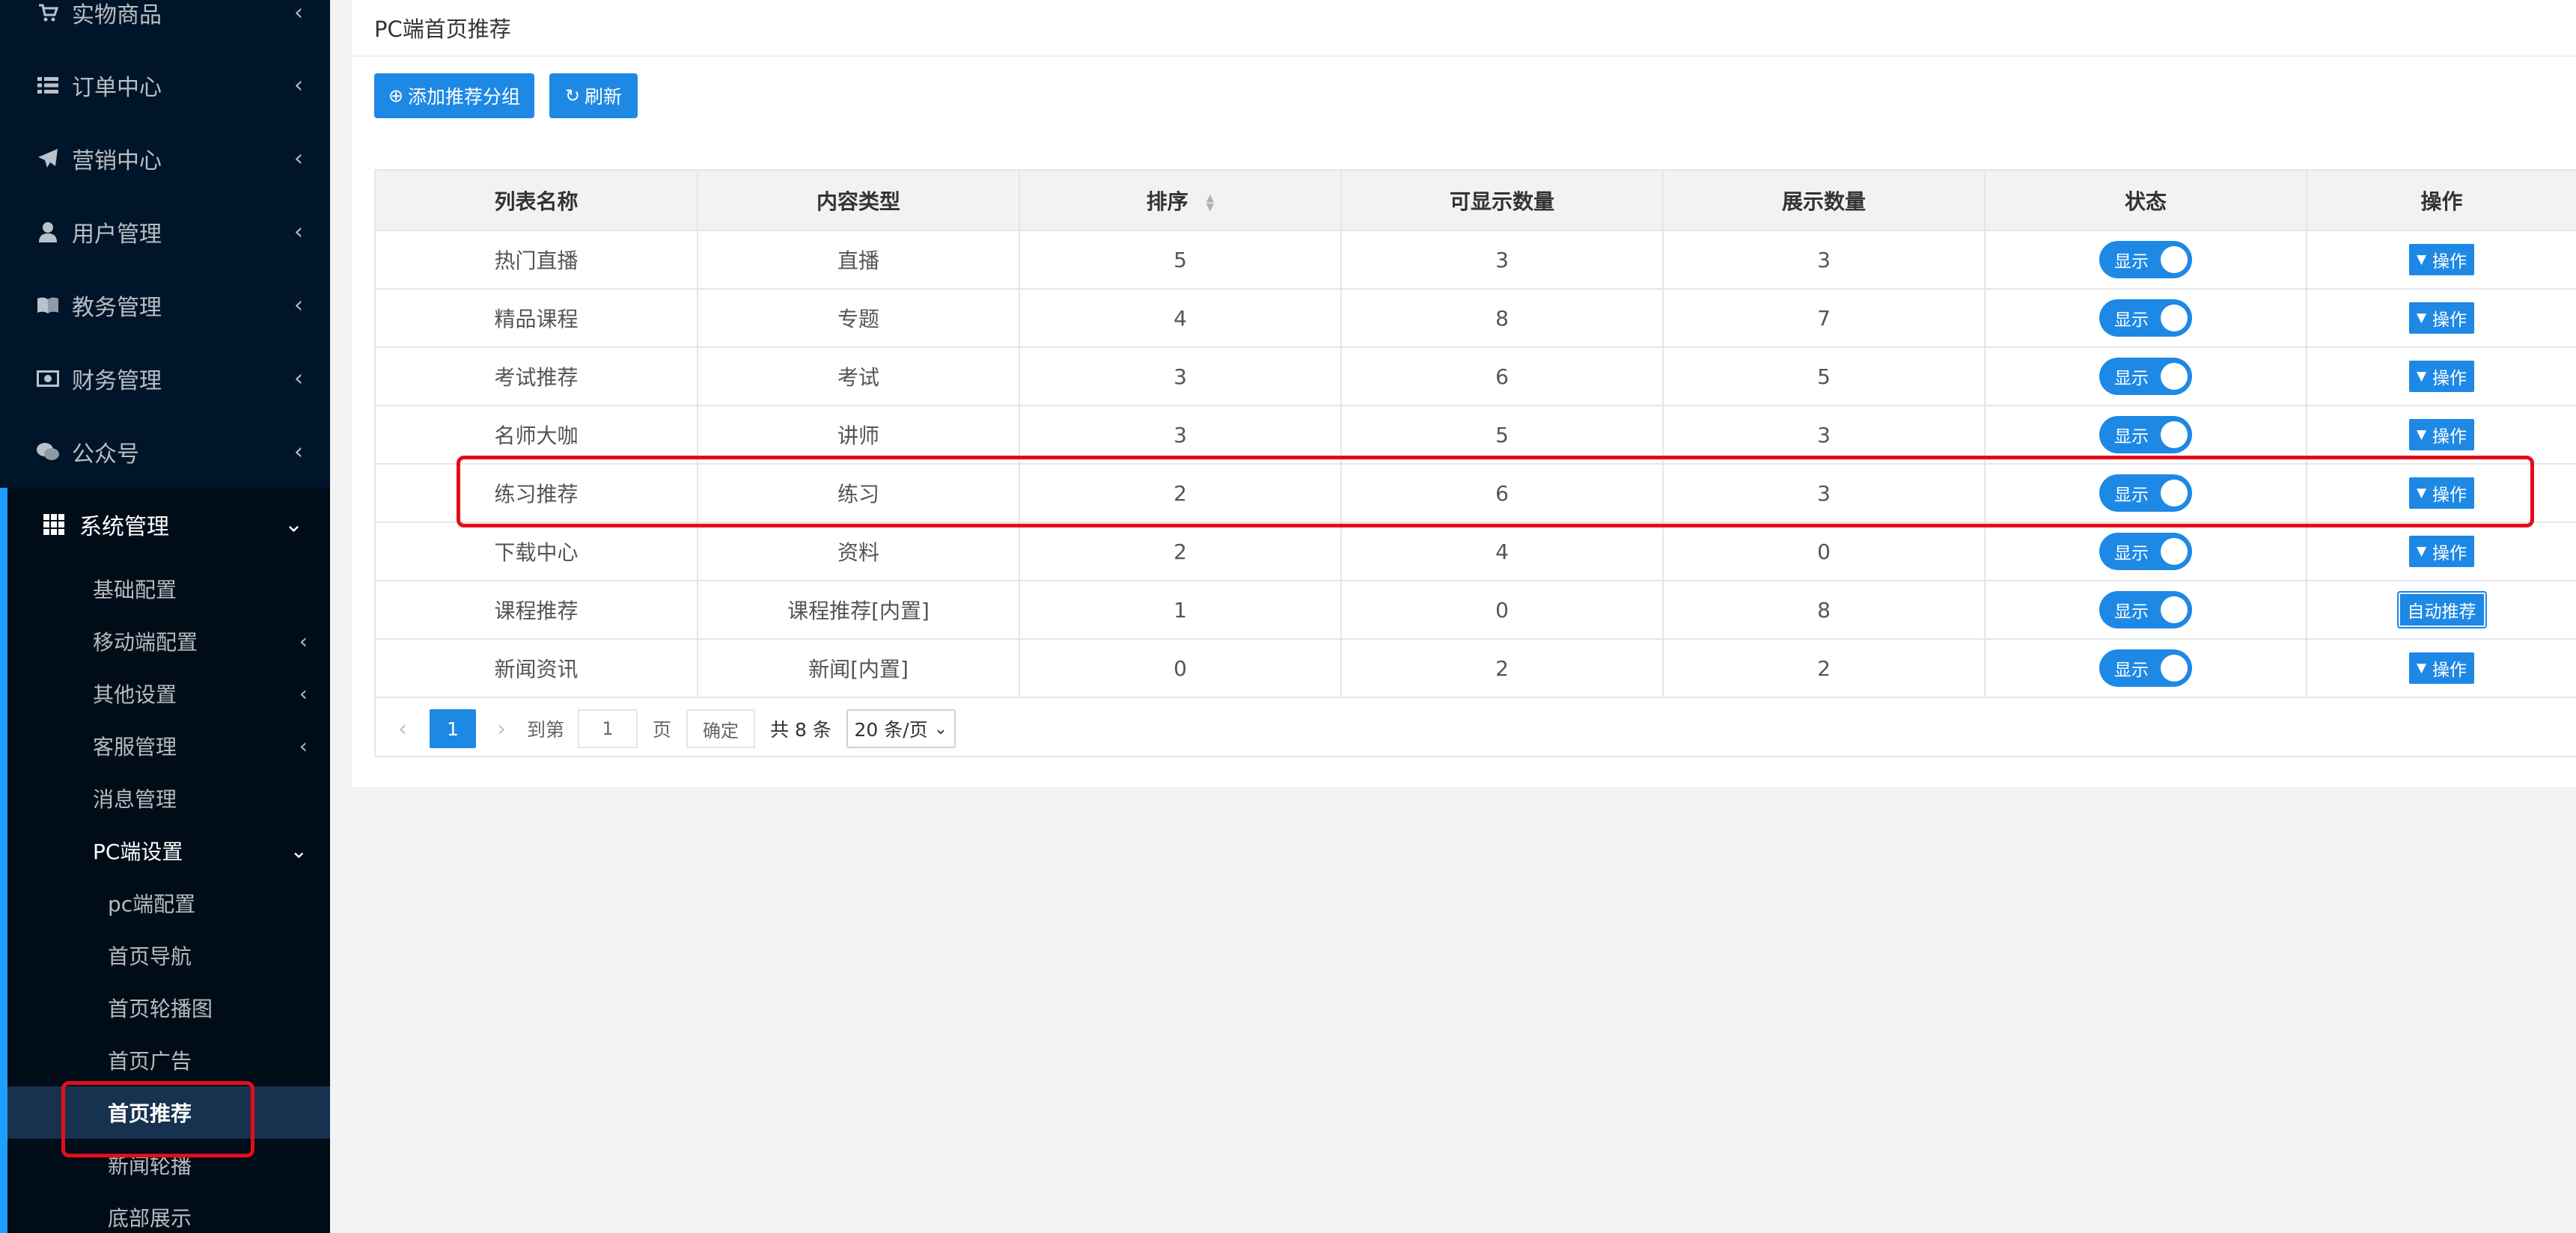 The width and height of the screenshot is (2576, 1233). I want to click on sidebar-item-marketing: 营销中心 ‹, so click(165, 158).